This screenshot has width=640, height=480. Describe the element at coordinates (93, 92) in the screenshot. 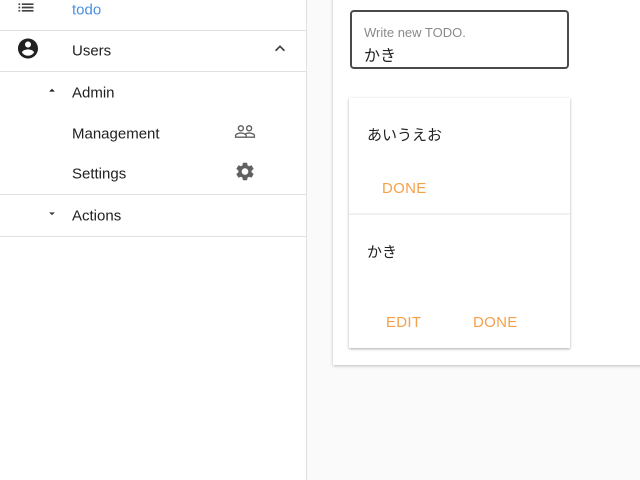

I see `sidebar-item-label: Admin` at that location.